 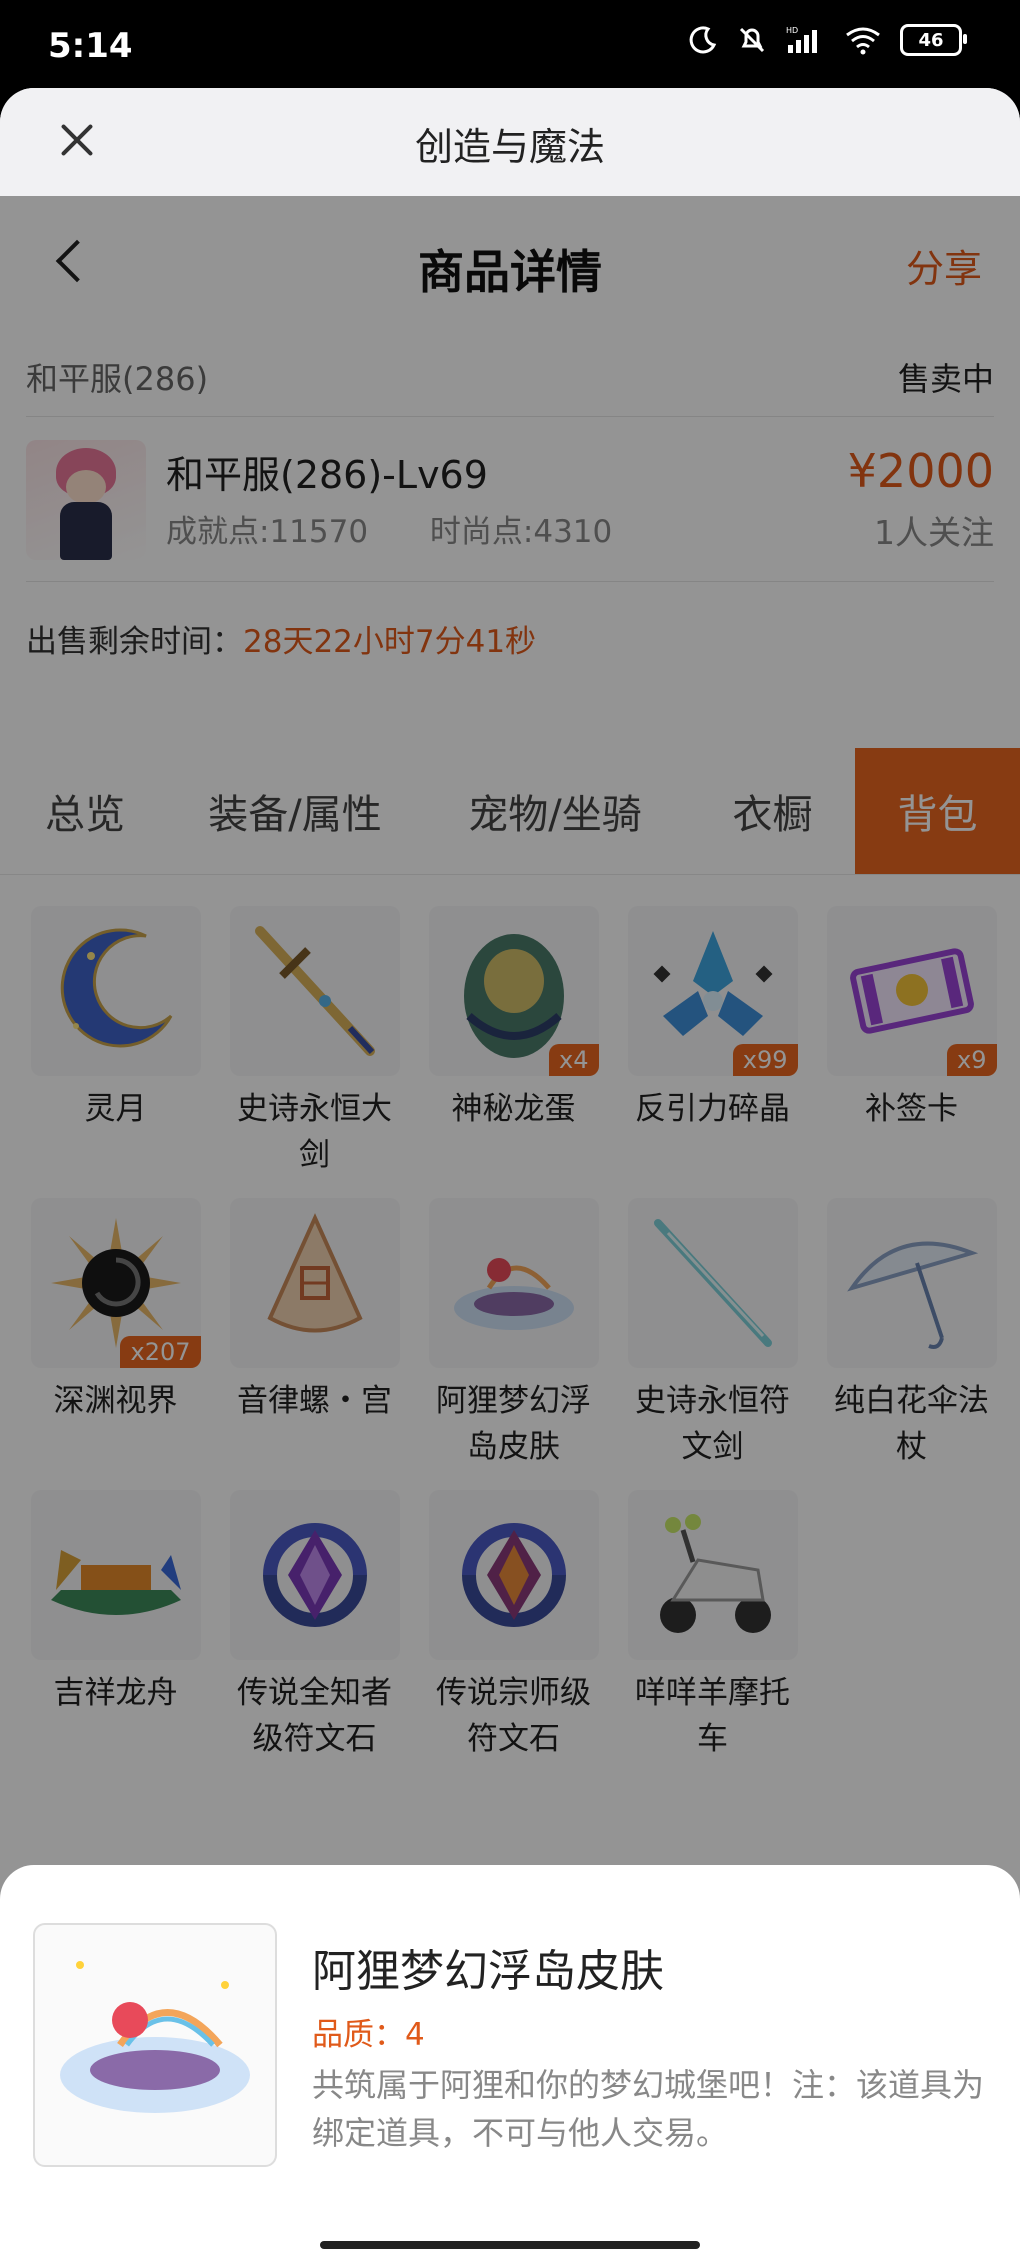 I want to click on signal-icon: HD, so click(x=801, y=39).